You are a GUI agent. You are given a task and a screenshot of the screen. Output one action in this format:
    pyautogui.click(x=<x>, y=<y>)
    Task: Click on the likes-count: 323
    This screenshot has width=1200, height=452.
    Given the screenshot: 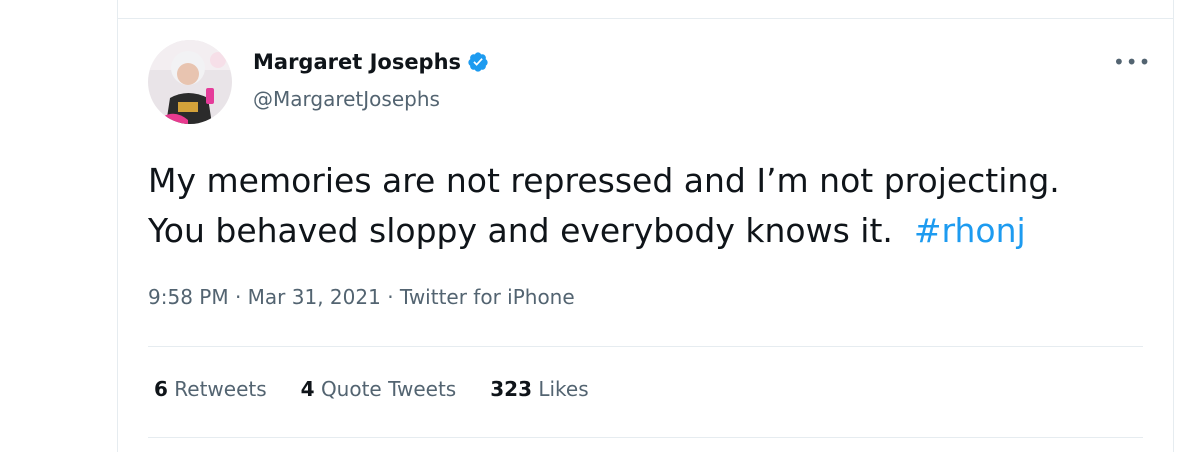 What is the action you would take?
    pyautogui.click(x=511, y=389)
    